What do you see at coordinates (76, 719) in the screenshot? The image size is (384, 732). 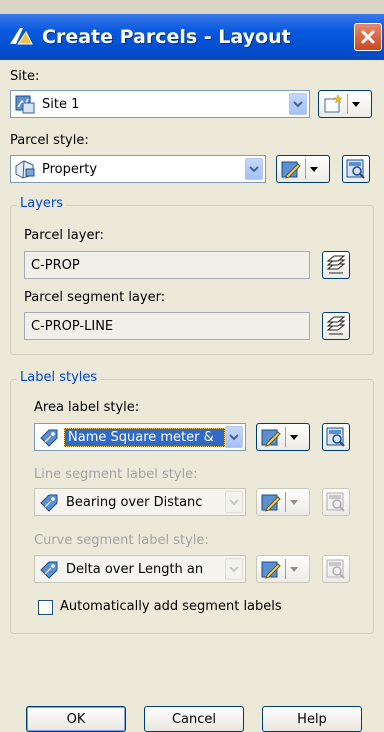 I see `ok-button: OK` at bounding box center [76, 719].